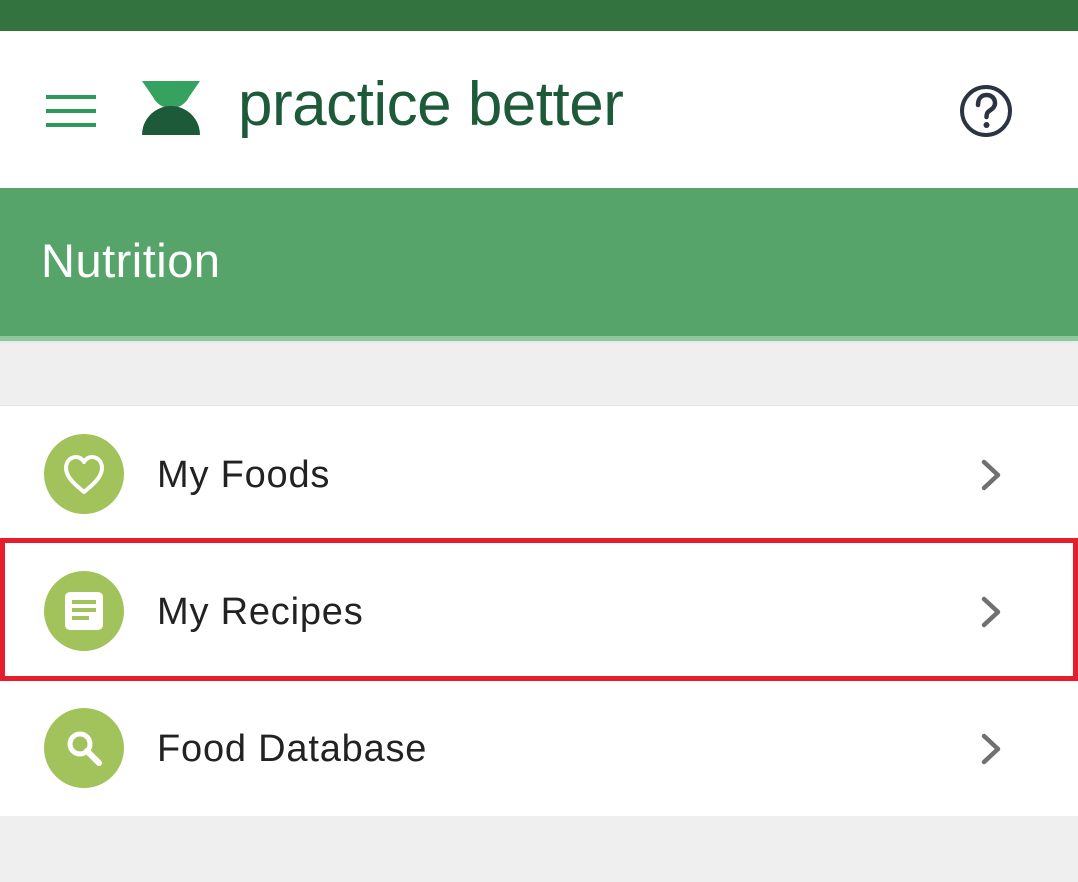 Image resolution: width=1078 pixels, height=882 pixels. What do you see at coordinates (539, 15) in the screenshot?
I see `status-strip` at bounding box center [539, 15].